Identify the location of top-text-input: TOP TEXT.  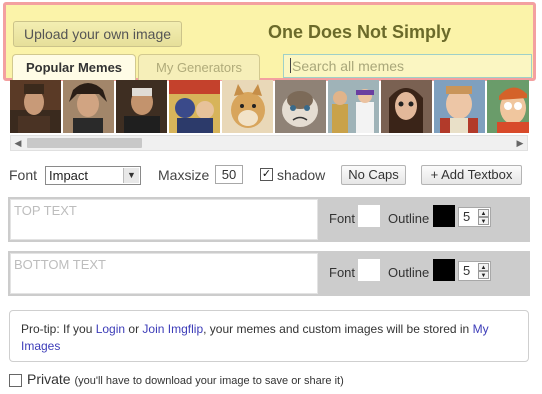
(164, 219).